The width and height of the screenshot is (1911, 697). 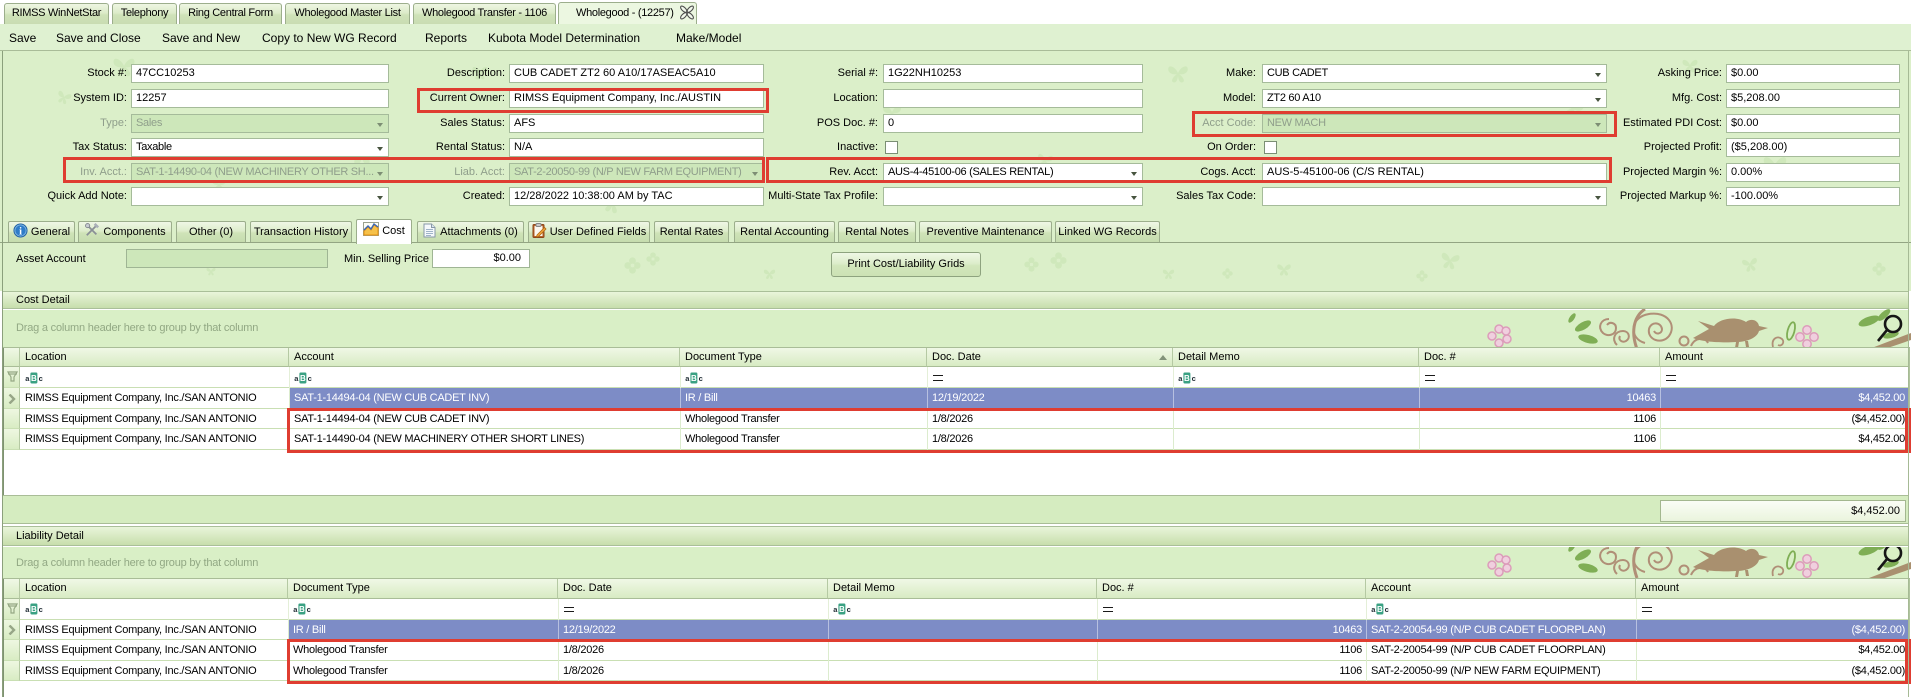 What do you see at coordinates (20, 231) in the screenshot?
I see `svg-text: i` at bounding box center [20, 231].